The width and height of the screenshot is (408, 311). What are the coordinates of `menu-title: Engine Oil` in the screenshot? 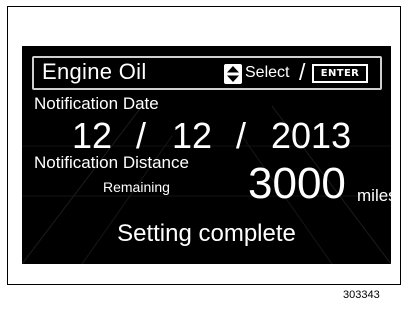 It's located at (94, 71).